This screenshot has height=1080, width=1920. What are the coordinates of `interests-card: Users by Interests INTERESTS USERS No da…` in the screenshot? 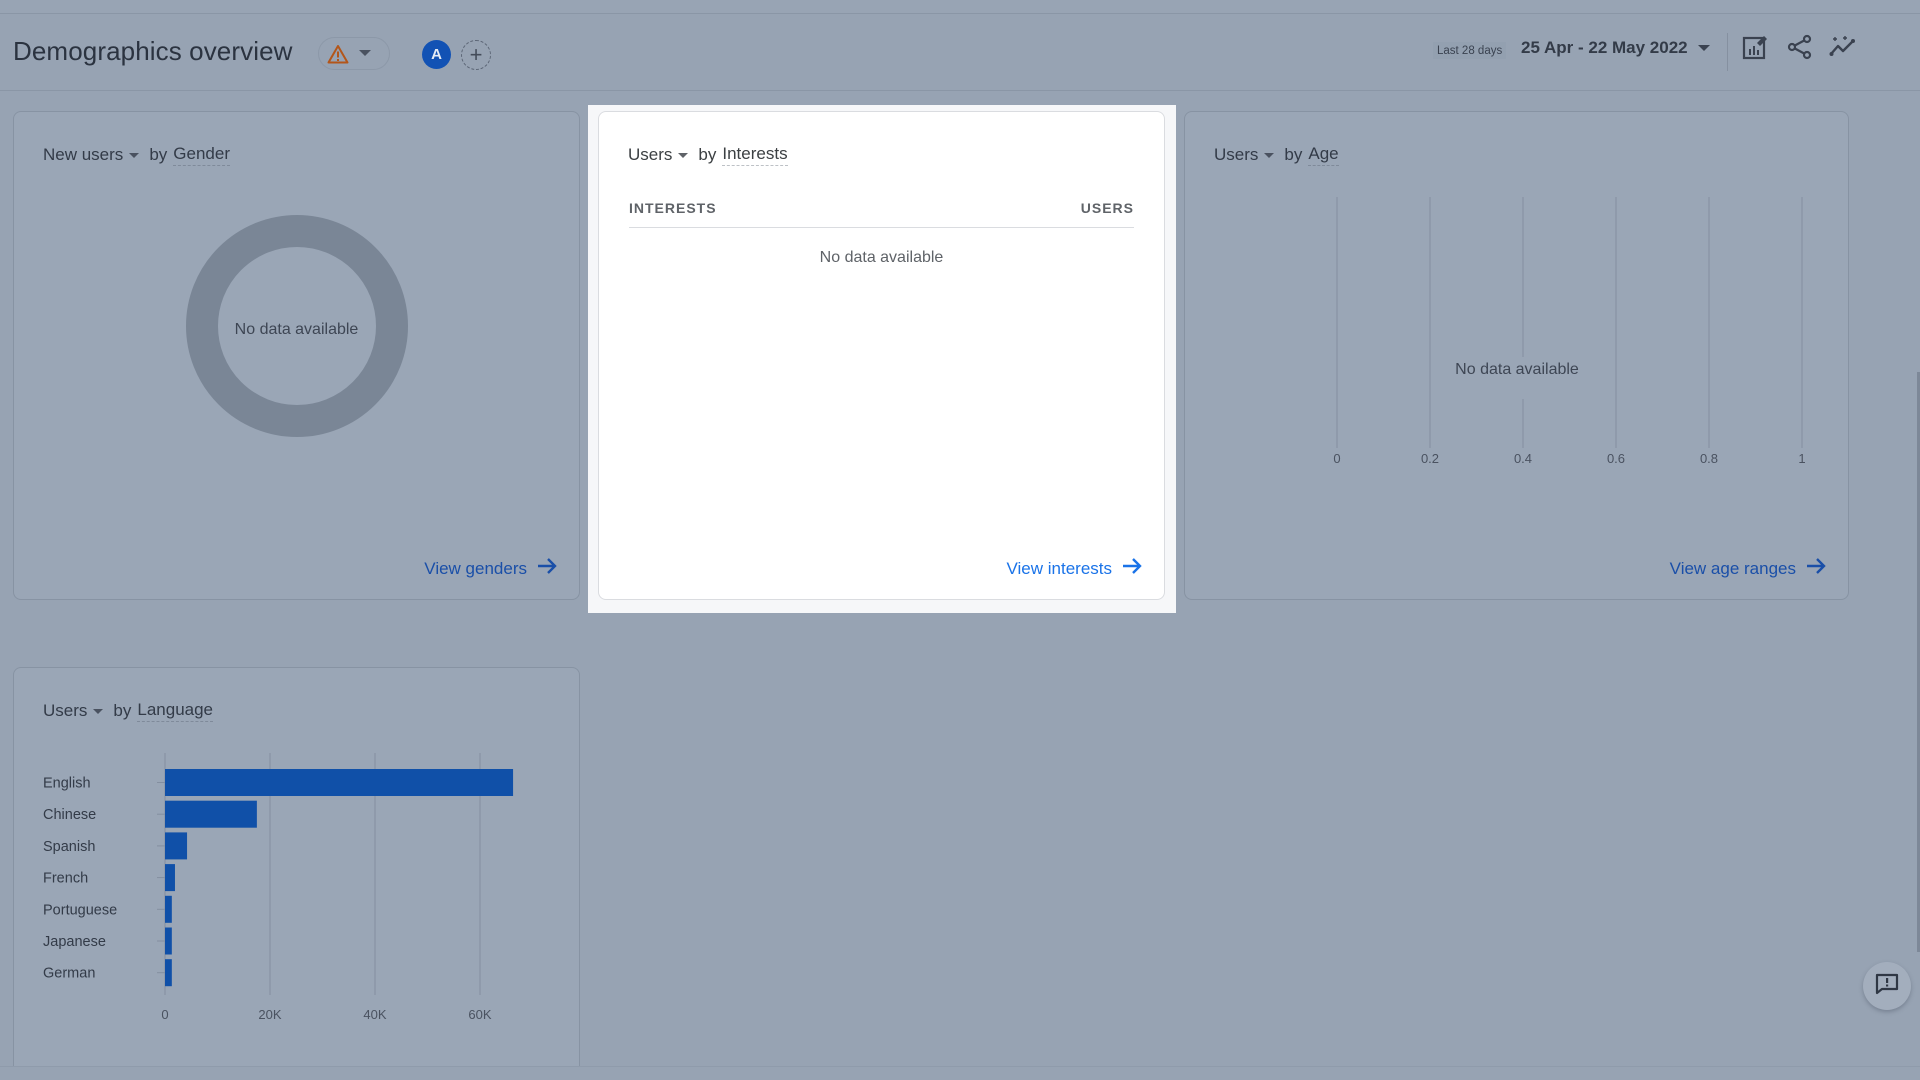 It's located at (881, 355).